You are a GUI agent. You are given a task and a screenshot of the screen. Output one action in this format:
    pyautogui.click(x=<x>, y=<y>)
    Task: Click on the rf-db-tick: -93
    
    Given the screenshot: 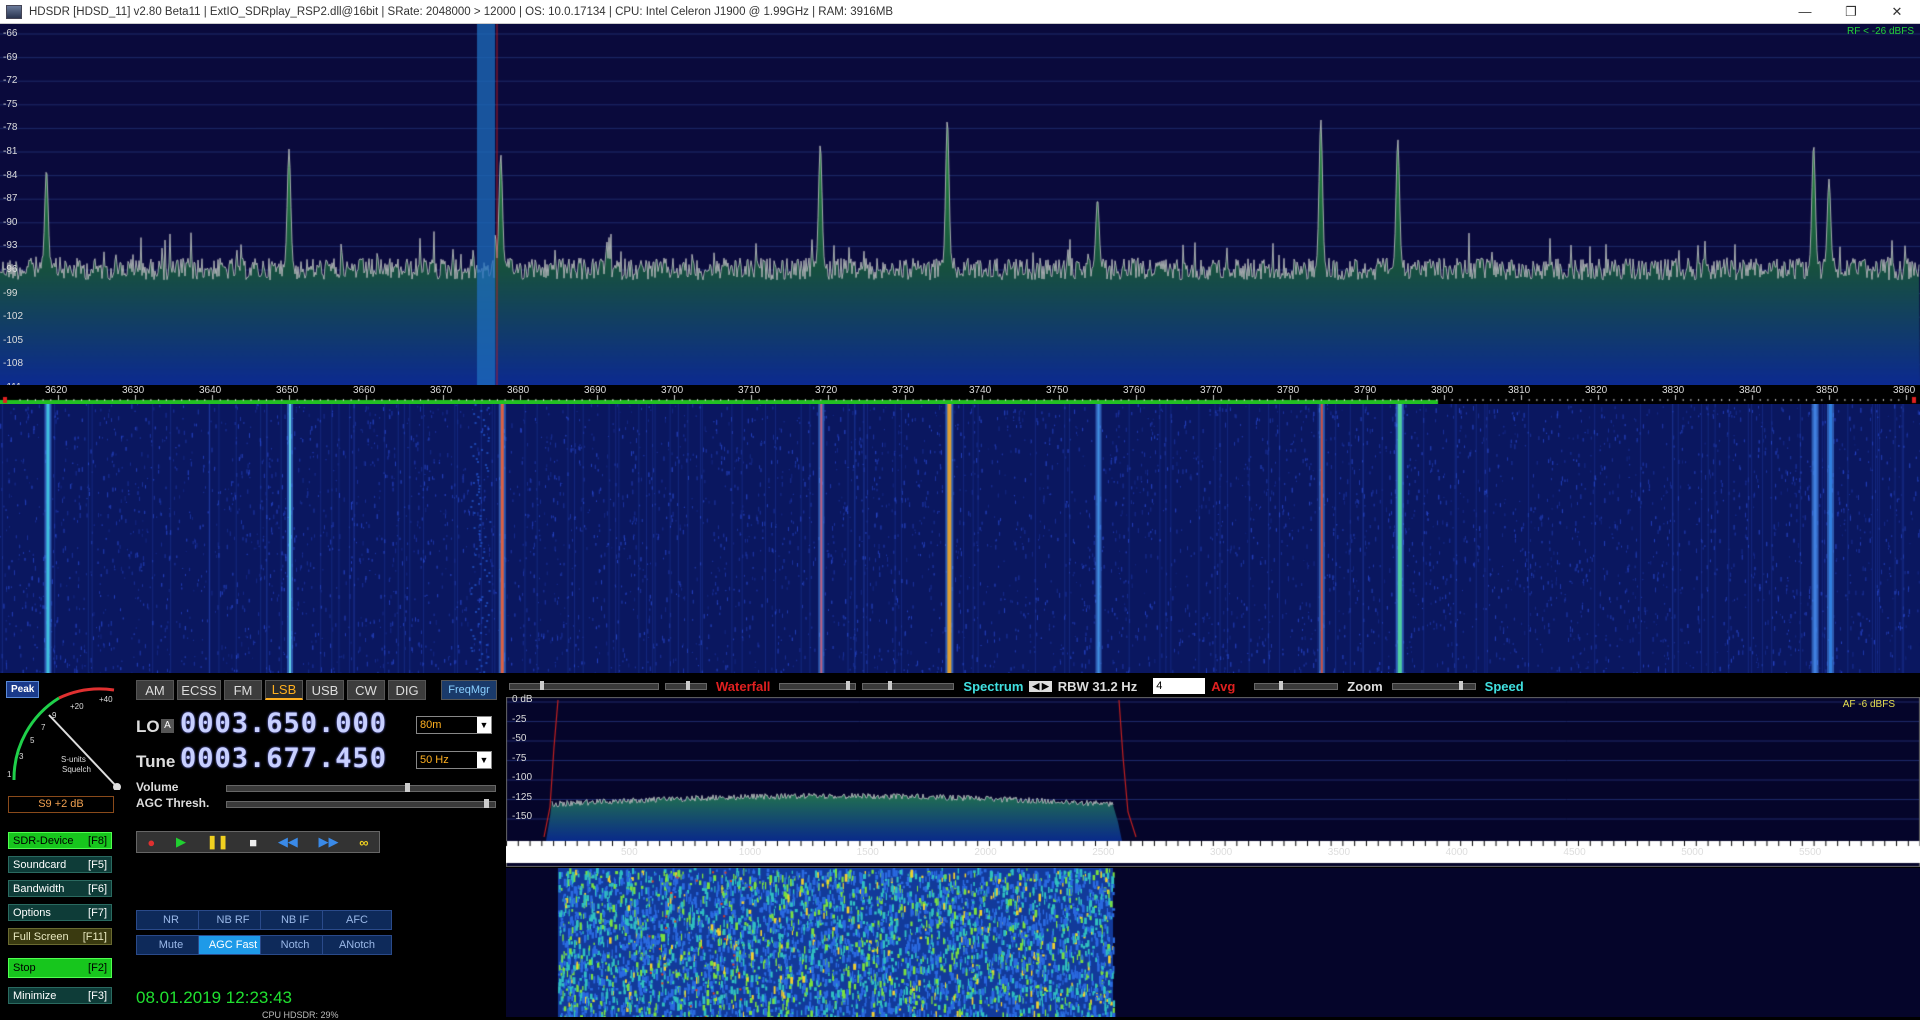 What is the action you would take?
    pyautogui.click(x=10, y=246)
    